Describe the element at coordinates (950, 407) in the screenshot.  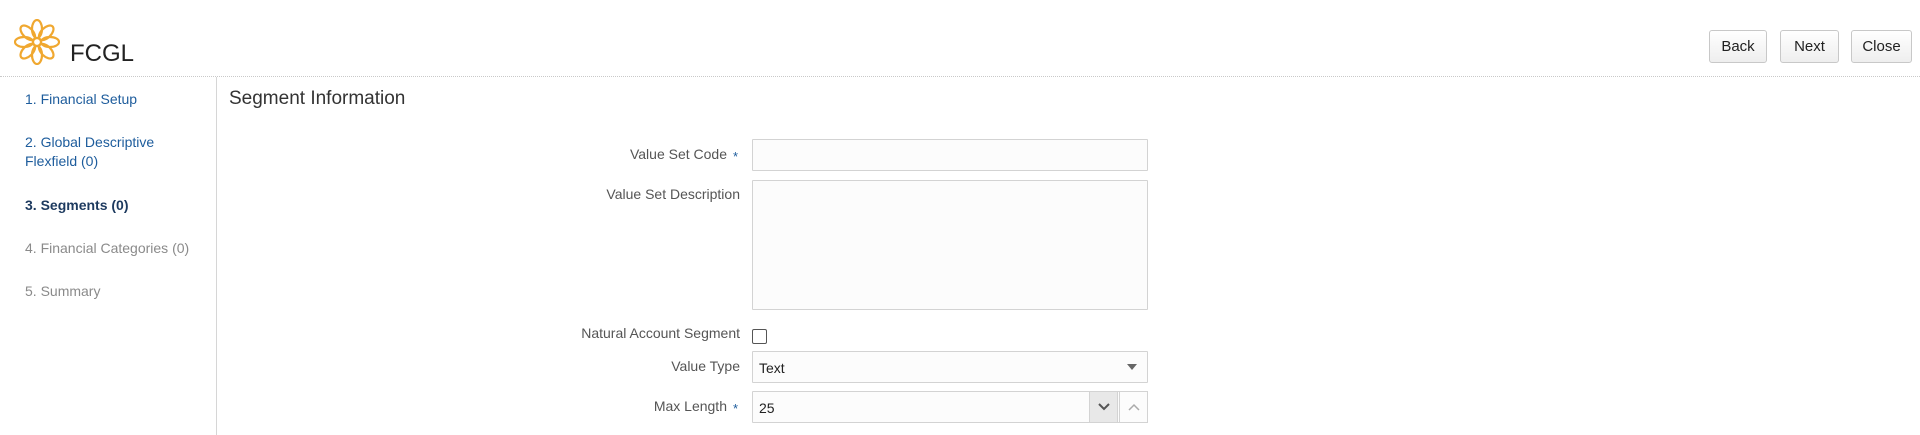
I see `max-length-input: 25` at that location.